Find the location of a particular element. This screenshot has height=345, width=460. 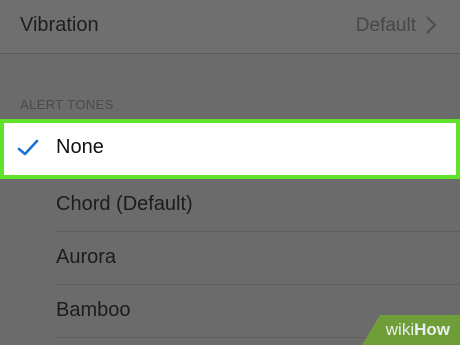

tone-label-none: None is located at coordinates (80, 147).